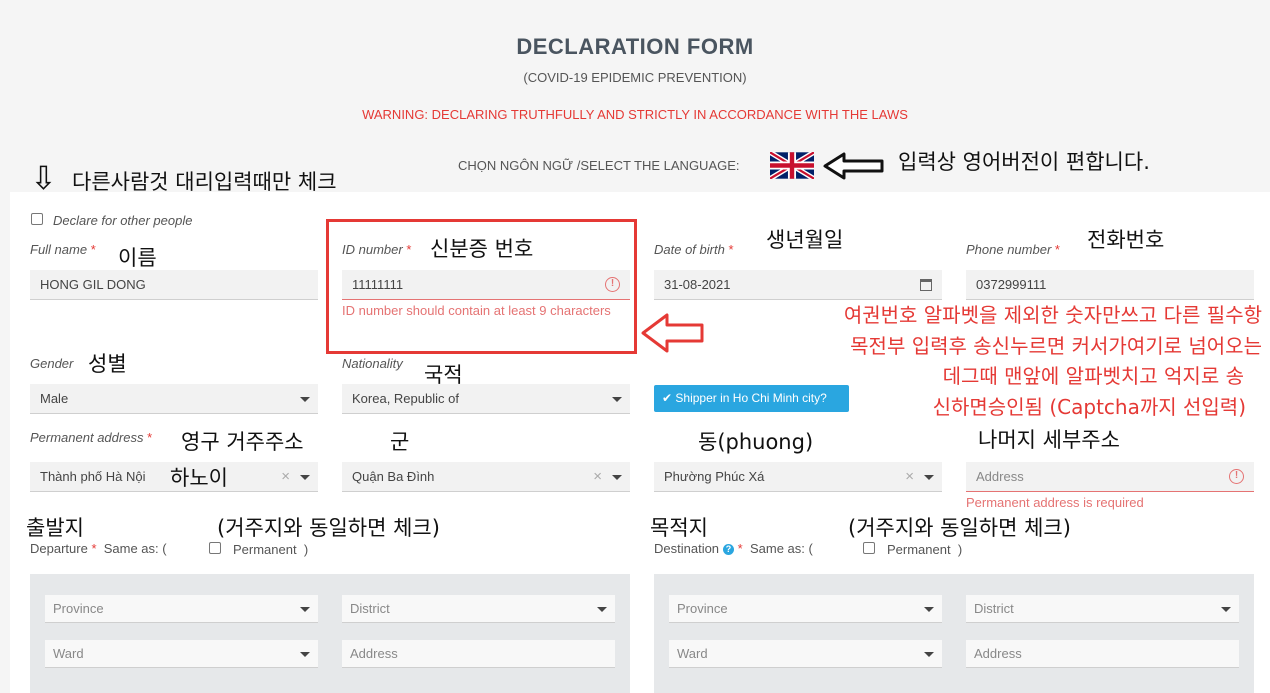  Describe the element at coordinates (599, 165) in the screenshot. I see `language-label: CHỌN NGÔN NGỮ /SELECT THE LANGUAGE:` at that location.